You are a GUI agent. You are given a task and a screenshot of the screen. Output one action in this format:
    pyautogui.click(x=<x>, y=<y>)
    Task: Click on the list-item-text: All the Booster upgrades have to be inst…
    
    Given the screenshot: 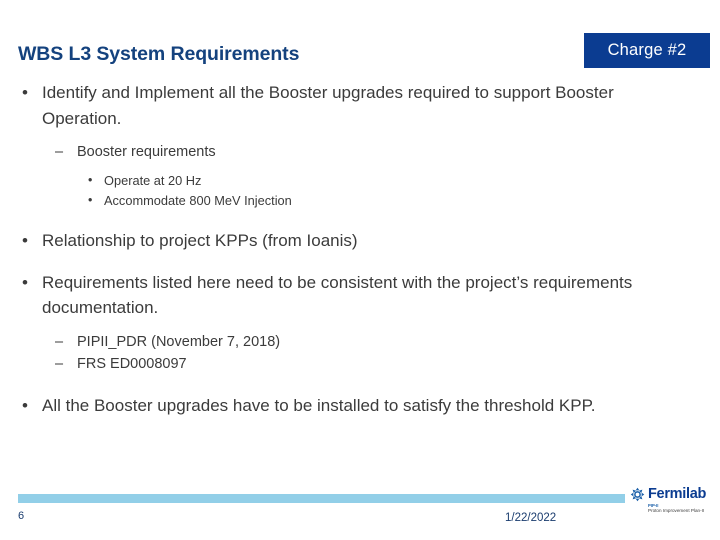 What is the action you would take?
    pyautogui.click(x=319, y=405)
    